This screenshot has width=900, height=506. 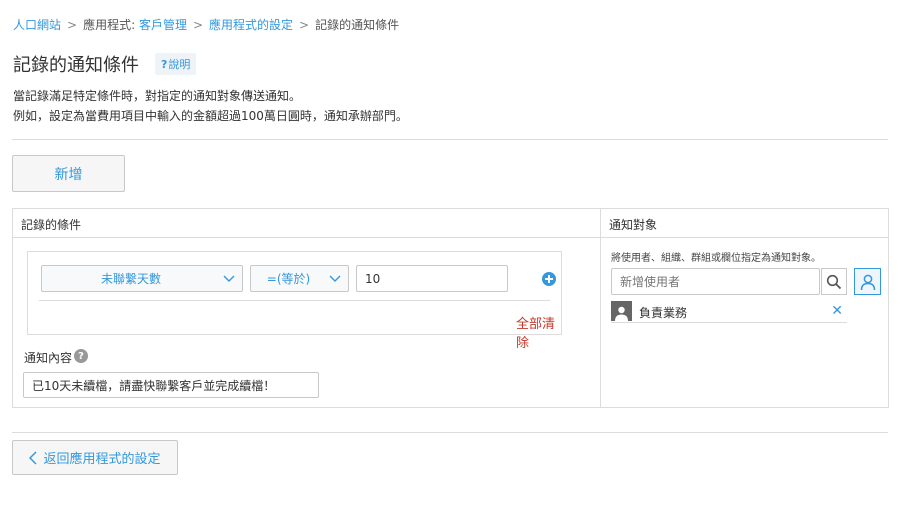 What do you see at coordinates (432, 278) in the screenshot?
I see `condition-value-input` at bounding box center [432, 278].